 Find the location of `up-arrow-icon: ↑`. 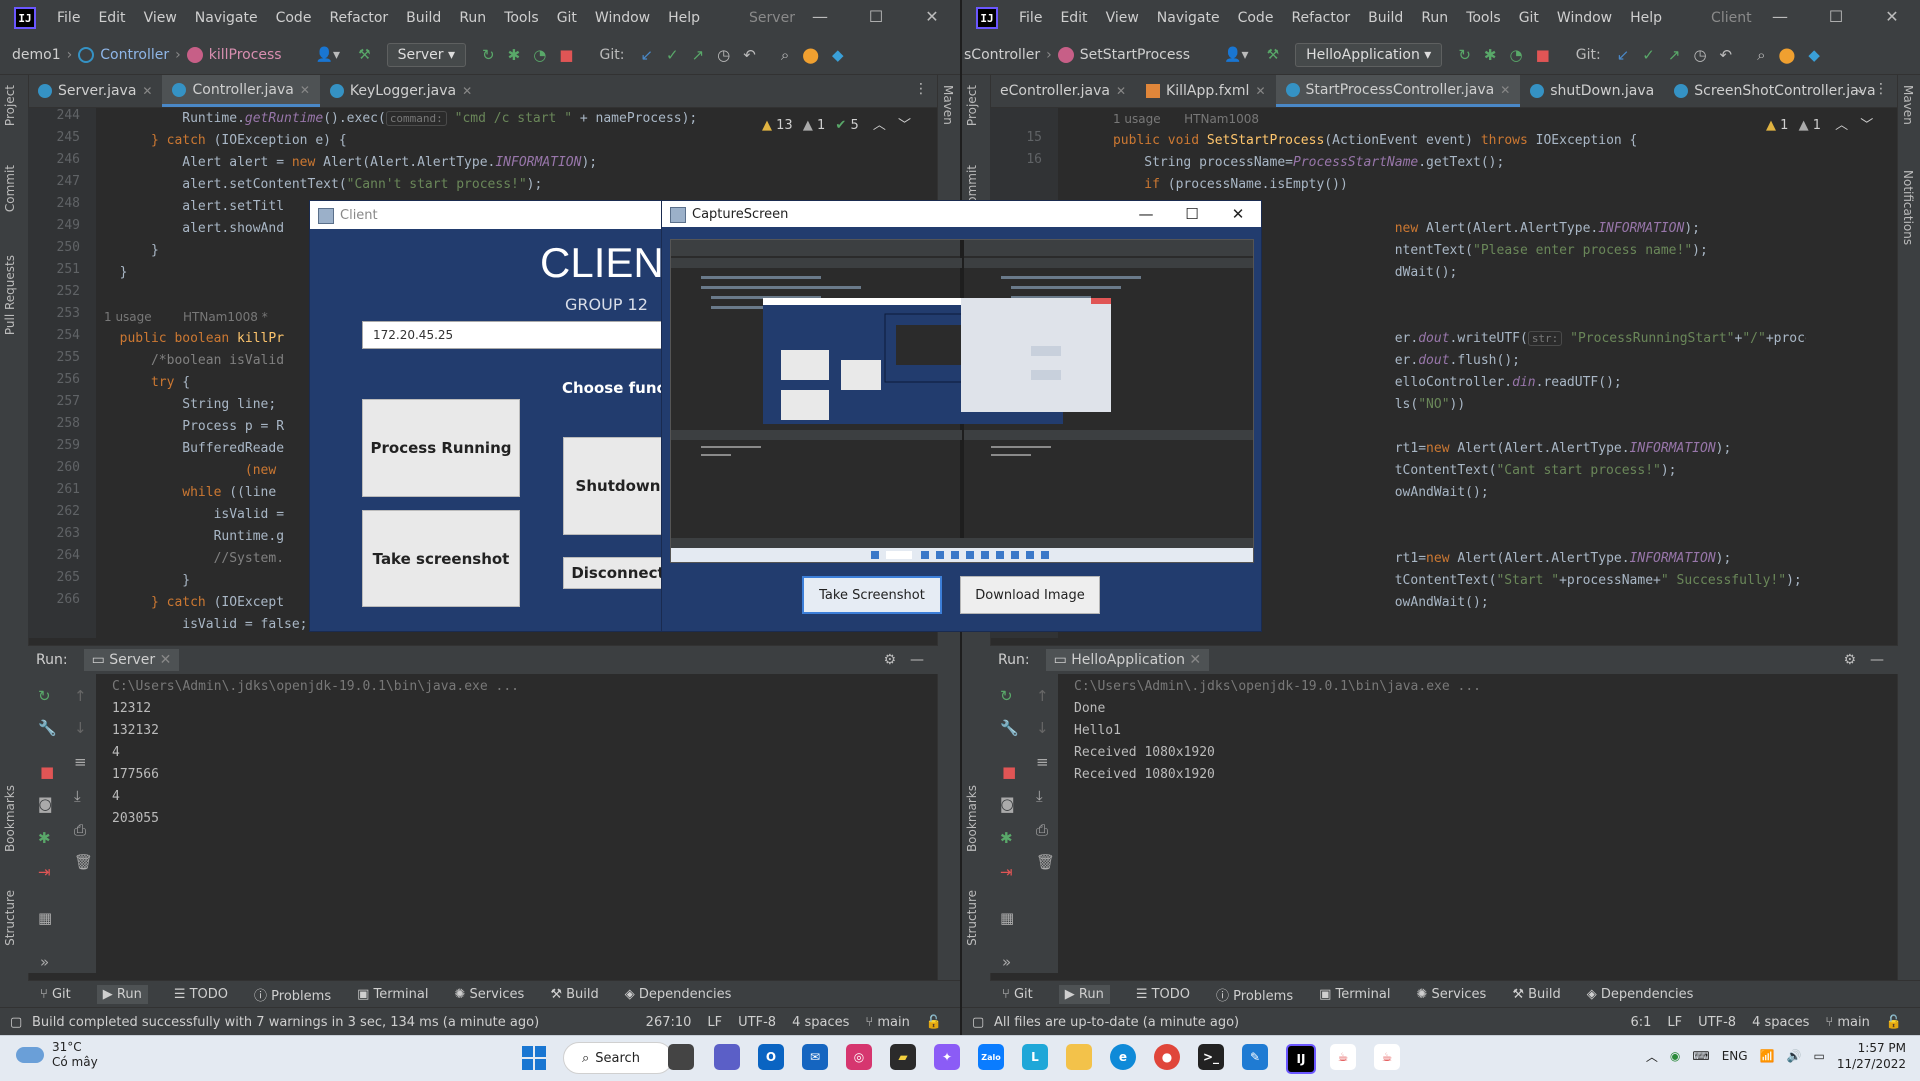

up-arrow-icon: ↑ is located at coordinates (80, 696).